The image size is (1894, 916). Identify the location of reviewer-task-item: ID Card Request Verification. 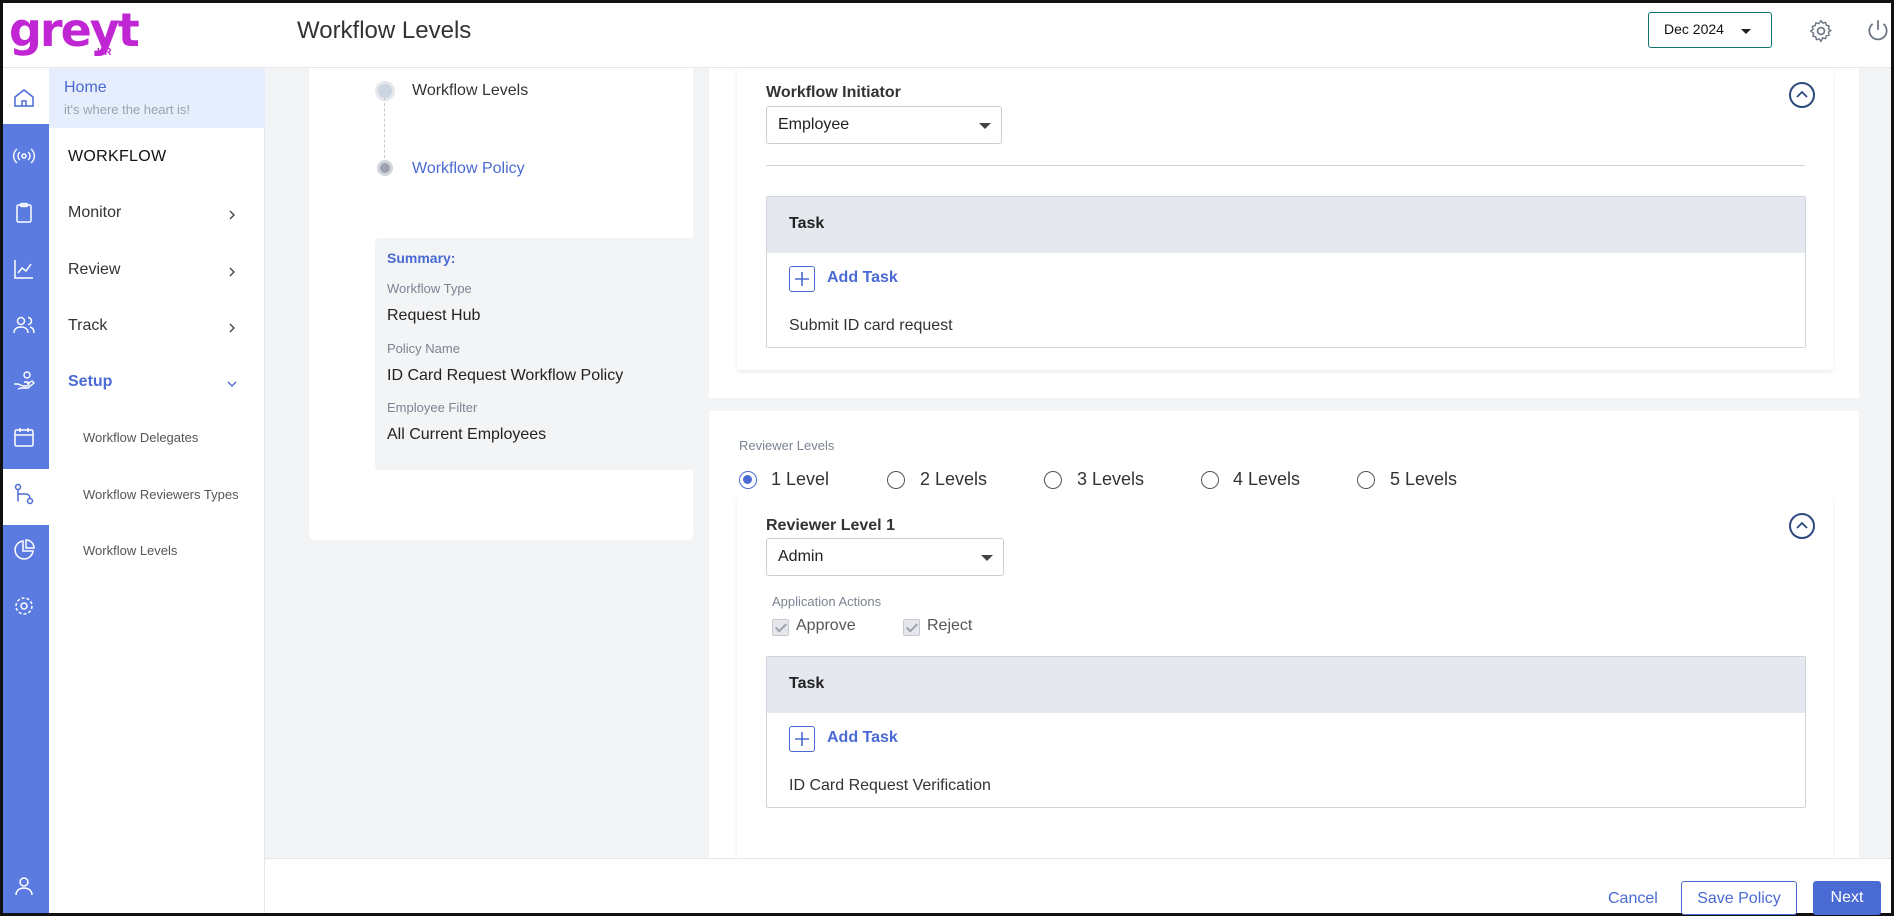
(890, 785).